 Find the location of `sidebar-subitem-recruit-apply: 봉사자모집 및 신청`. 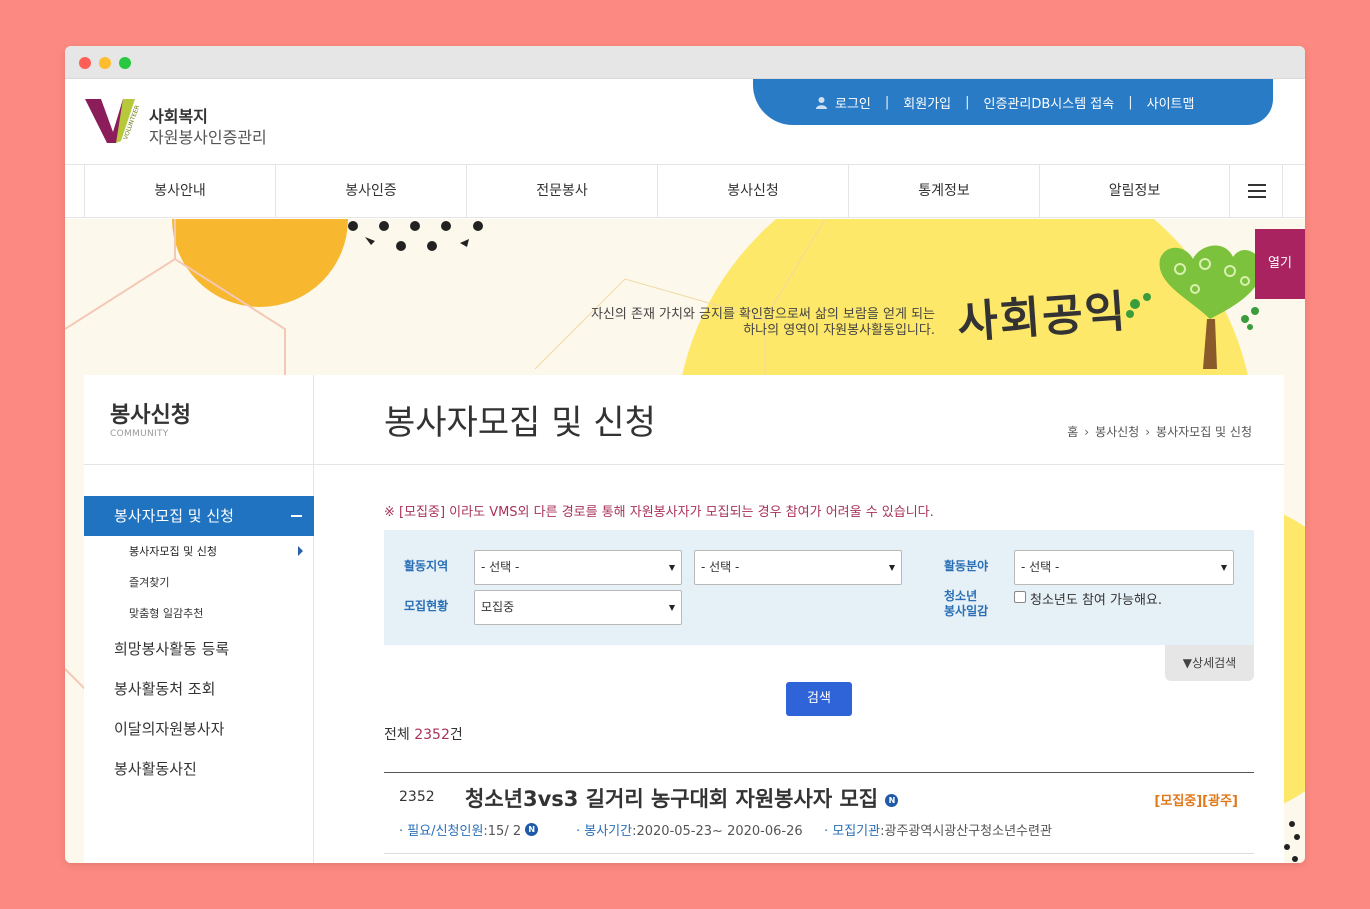

sidebar-subitem-recruit-apply: 봉사자모집 및 신청 is located at coordinates (173, 551).